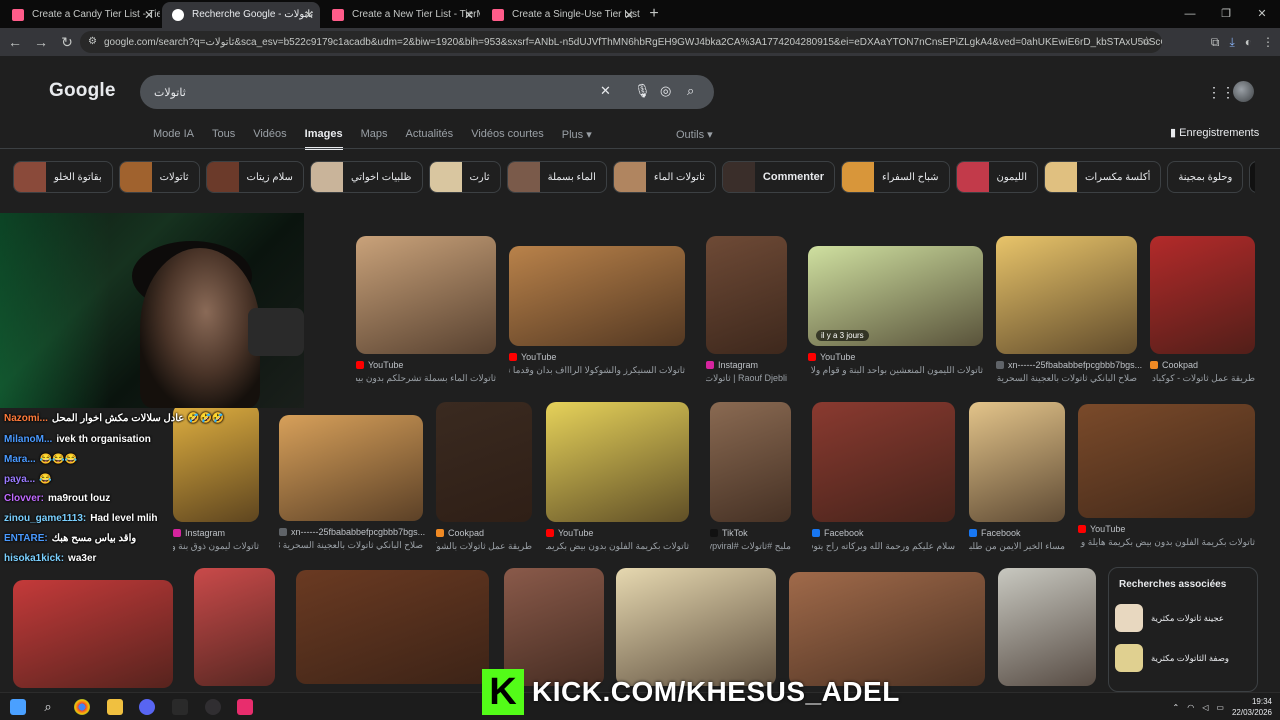 The image size is (1280, 720). Describe the element at coordinates (1215, 42) in the screenshot. I see `extensions-icon: ⧉` at that location.